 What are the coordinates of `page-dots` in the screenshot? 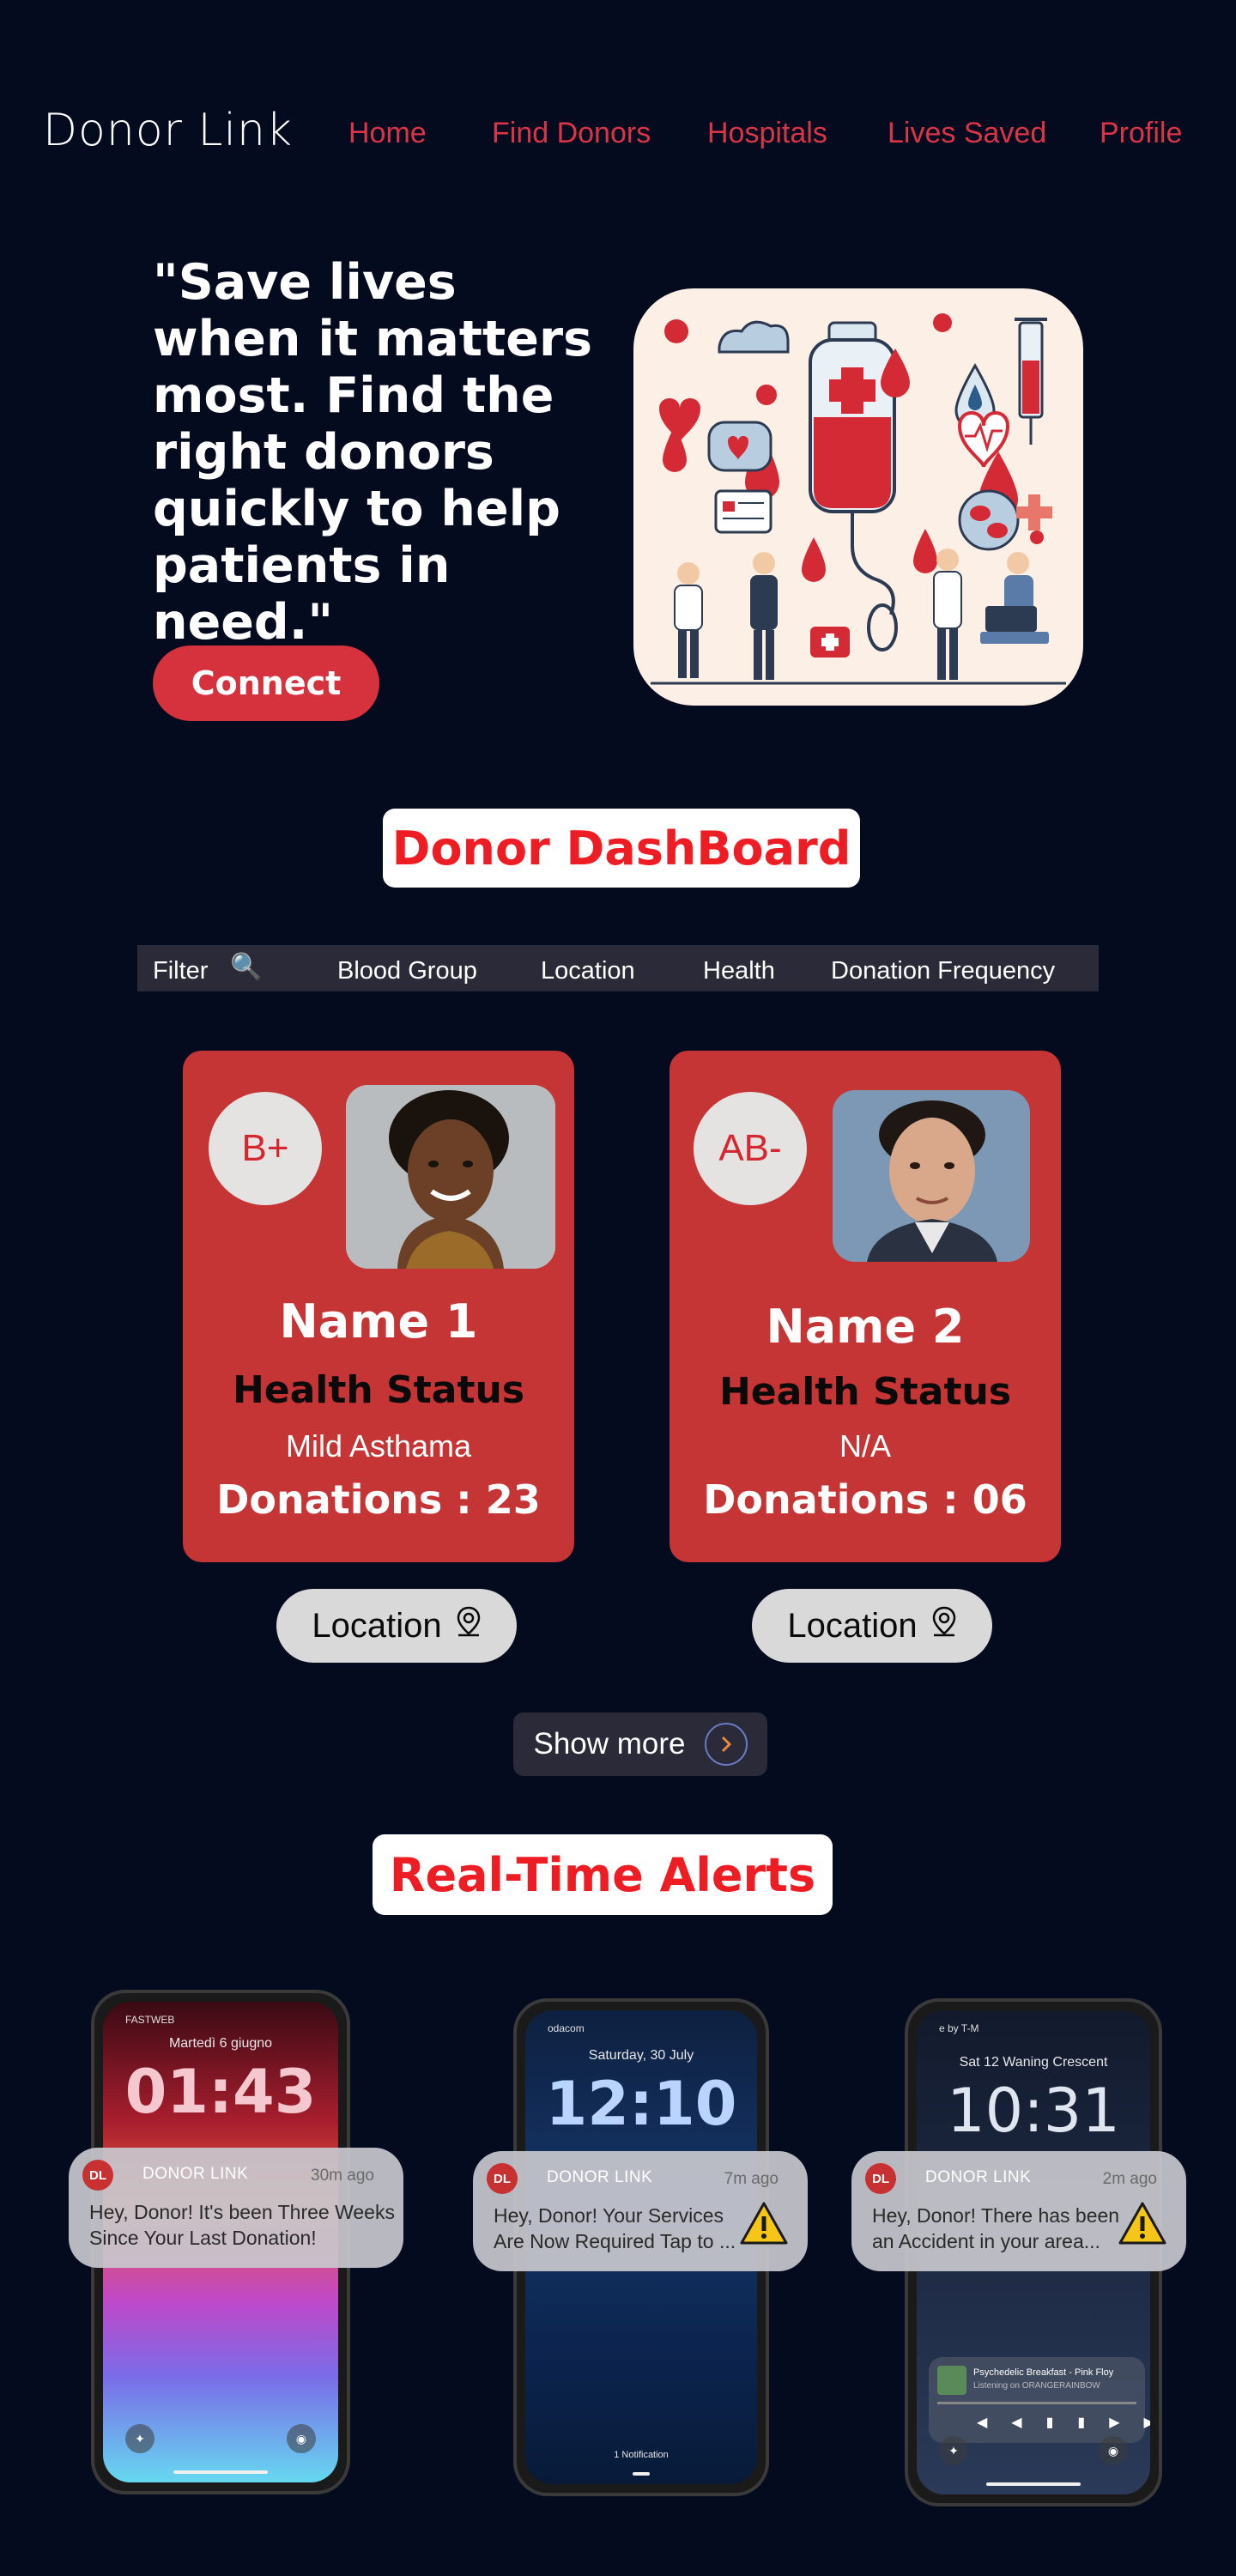 It's located at (641, 2474).